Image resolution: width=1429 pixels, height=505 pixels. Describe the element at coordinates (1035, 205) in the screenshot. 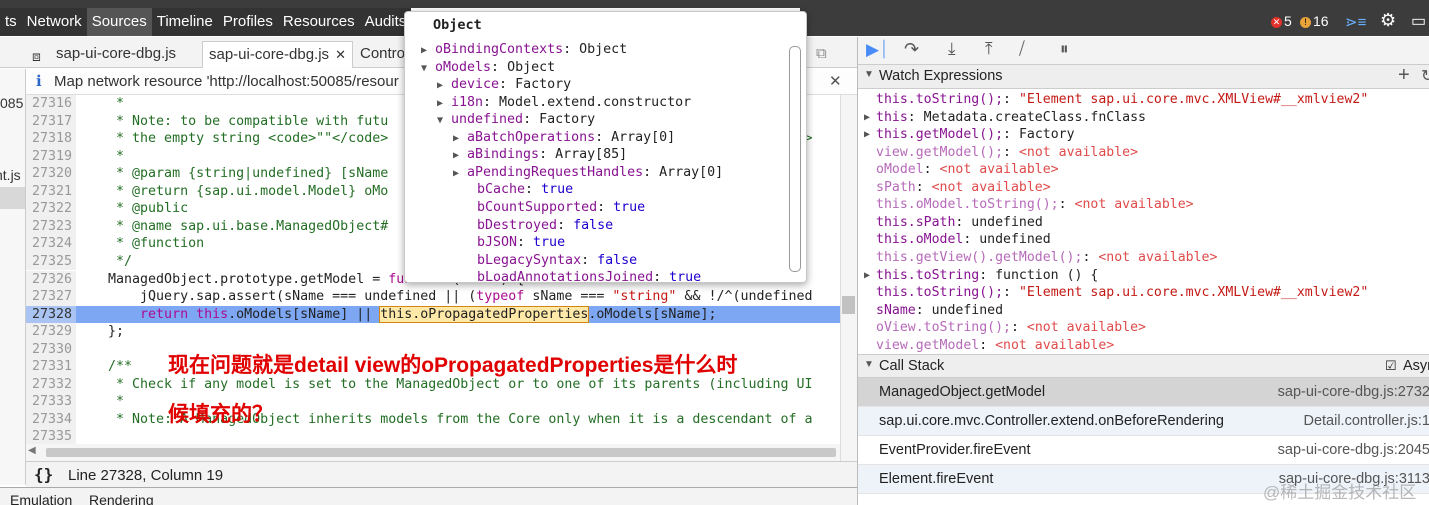

I see `watch-expression: this.oModel.toString();: <not available>` at that location.